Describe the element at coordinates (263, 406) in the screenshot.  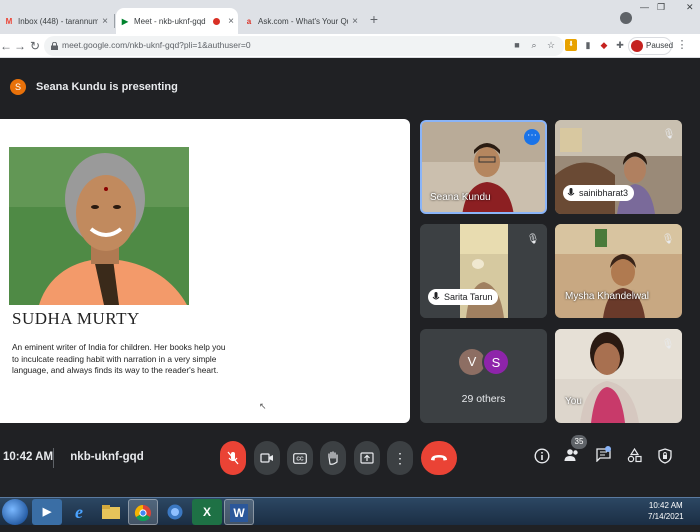
I see `mouse-cursor-icon: ↖` at that location.